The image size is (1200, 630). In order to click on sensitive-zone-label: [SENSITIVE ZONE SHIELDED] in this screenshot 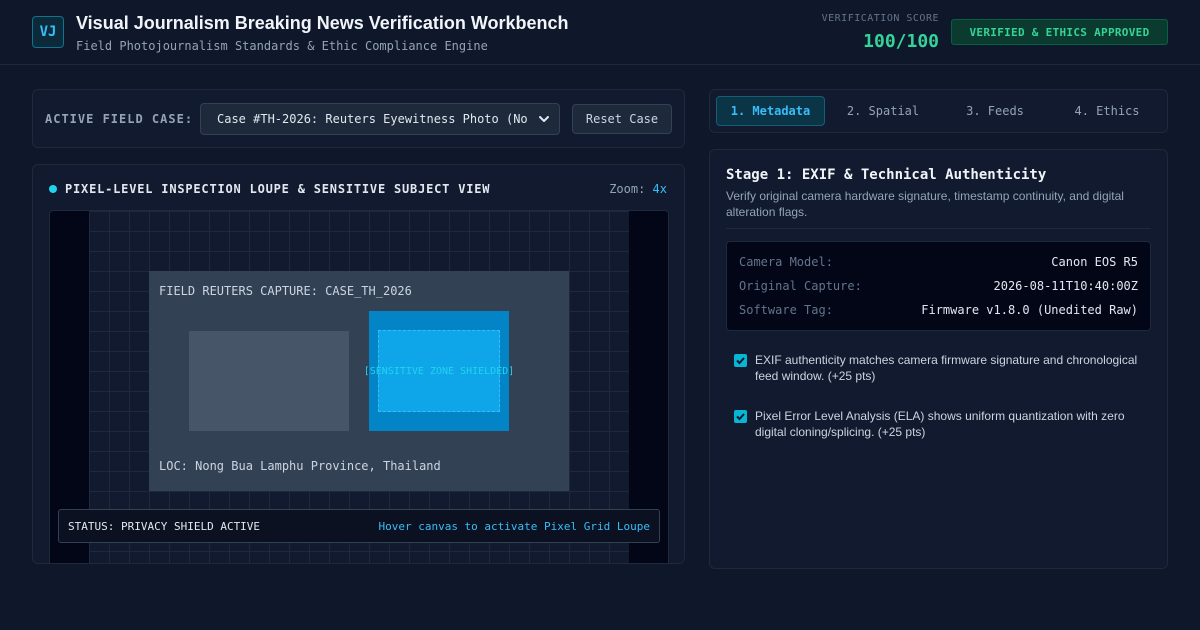, I will do `click(439, 371)`.